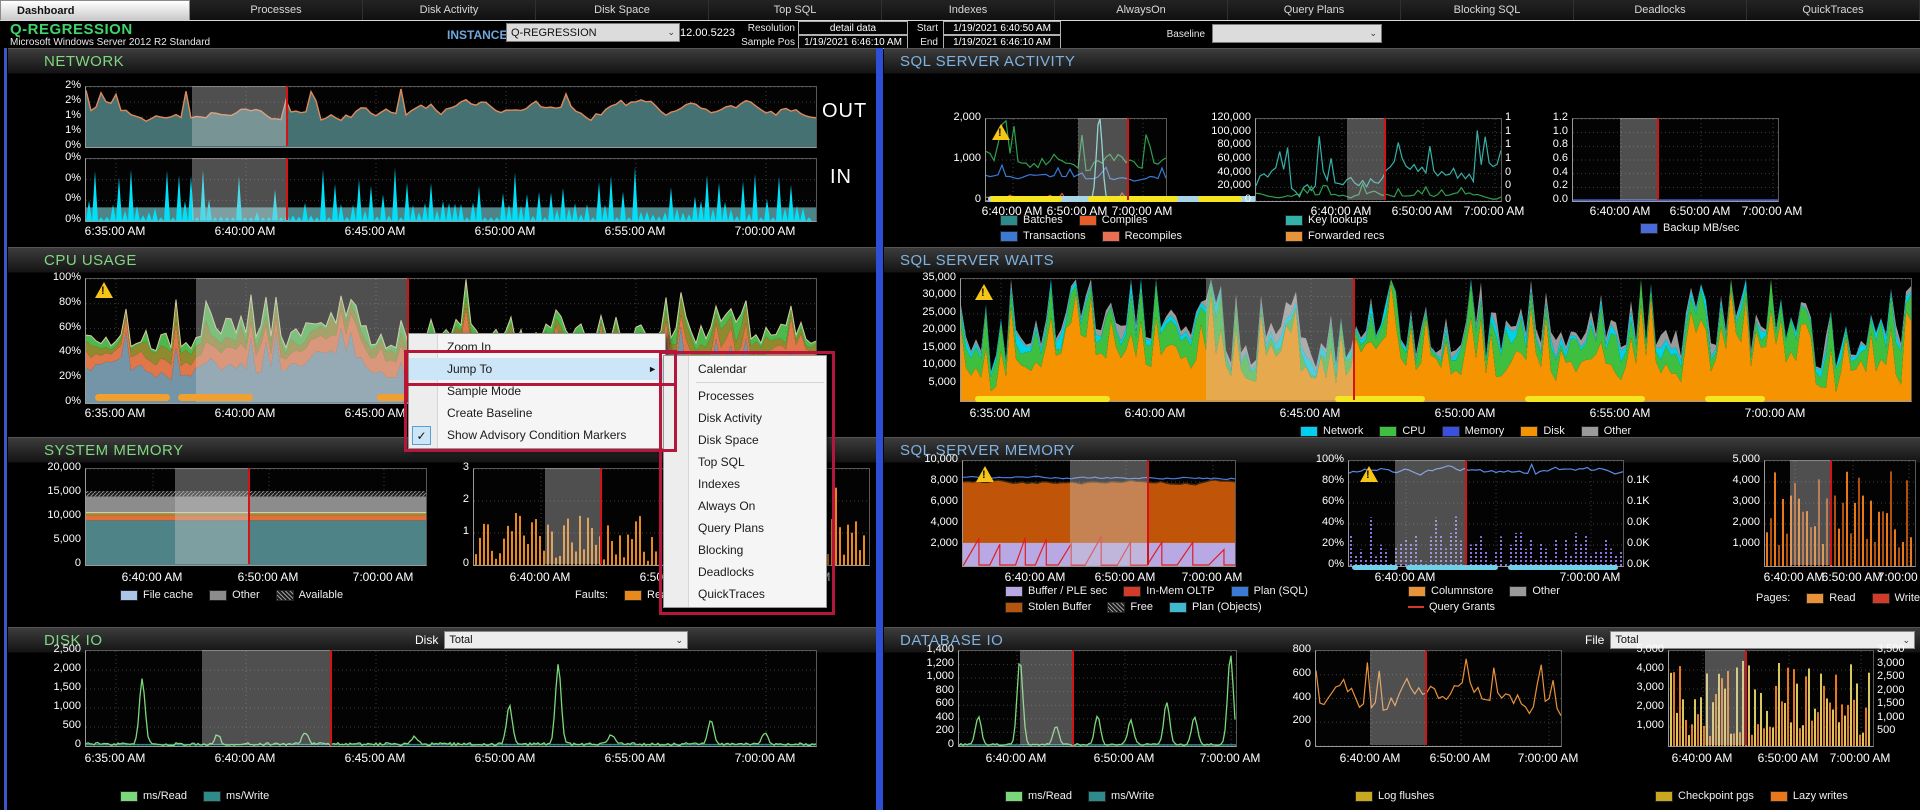 The width and height of the screenshot is (1920, 810). What do you see at coordinates (1394, 796) in the screenshot?
I see `legend-item: Log flushes` at bounding box center [1394, 796].